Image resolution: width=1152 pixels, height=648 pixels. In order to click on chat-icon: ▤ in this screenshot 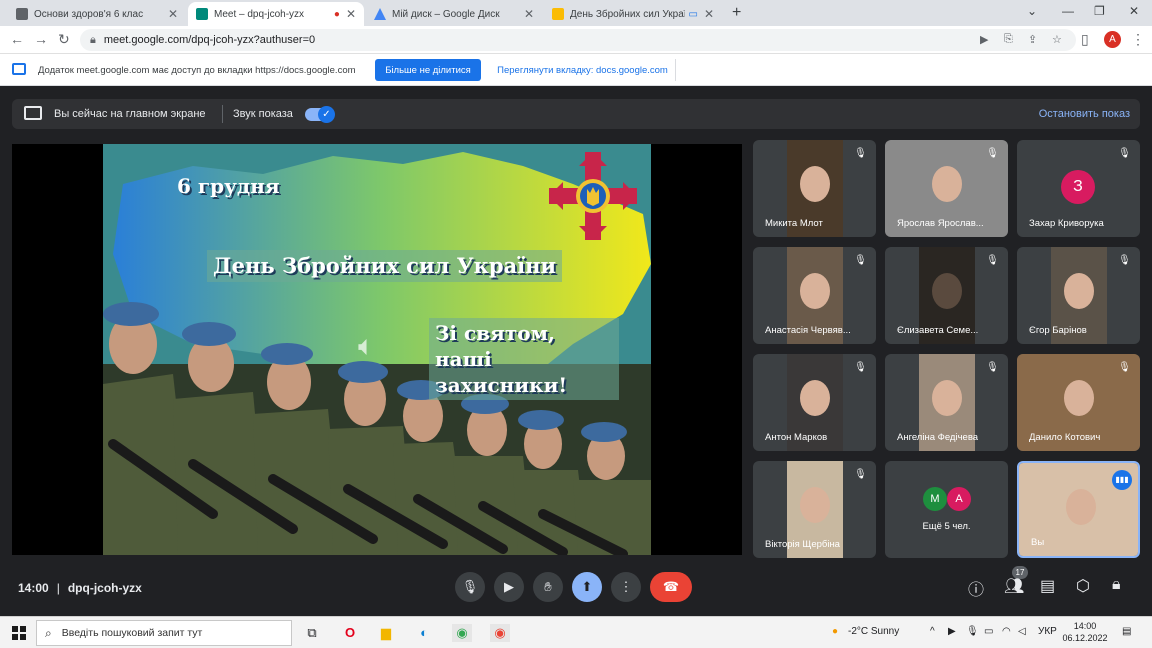, I will do `click(1047, 586)`.